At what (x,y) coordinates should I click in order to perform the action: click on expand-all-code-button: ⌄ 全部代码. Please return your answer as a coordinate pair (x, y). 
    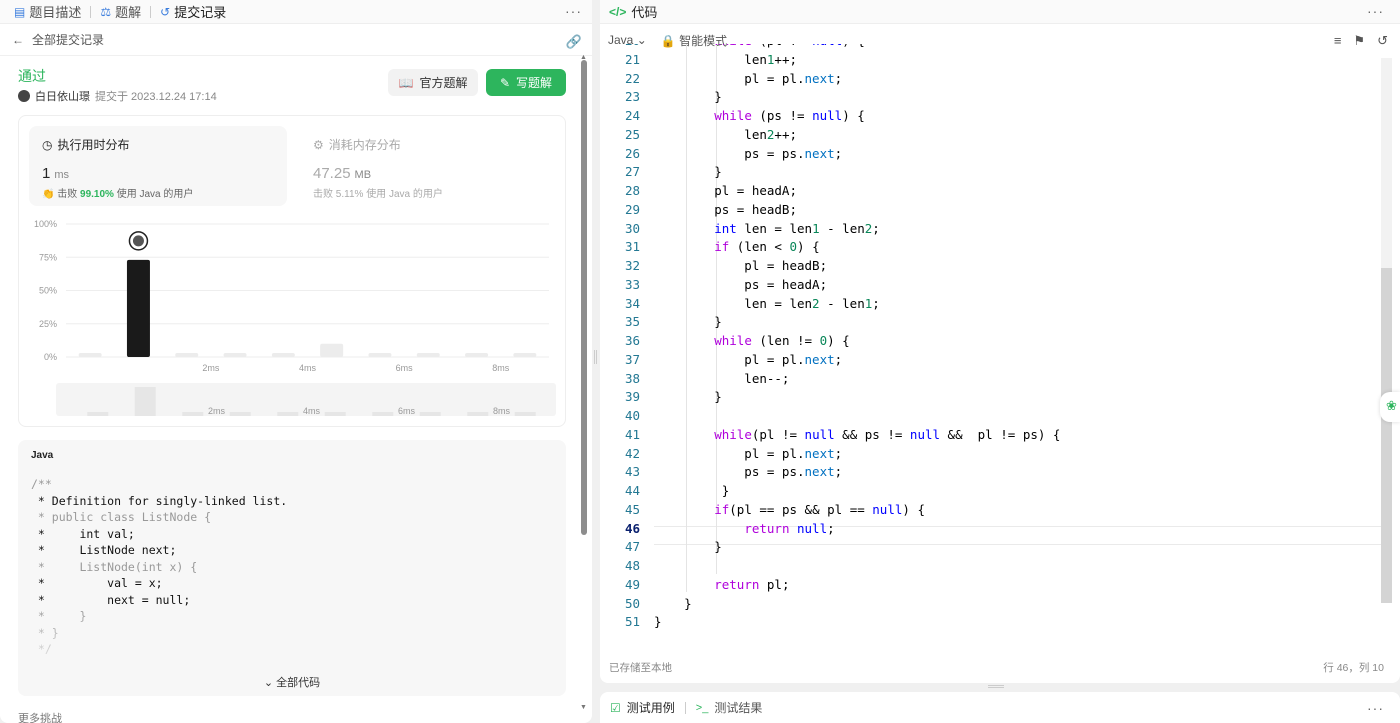
    Looking at the image, I should click on (292, 682).